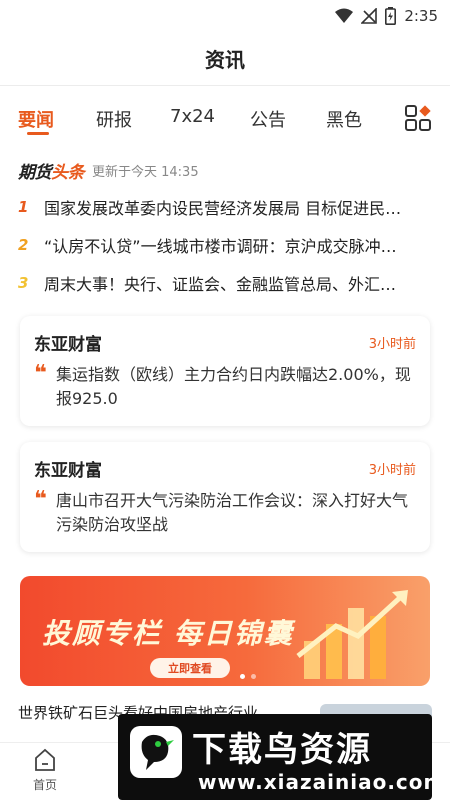  What do you see at coordinates (23, 283) in the screenshot?
I see `headline-rank: 3` at bounding box center [23, 283].